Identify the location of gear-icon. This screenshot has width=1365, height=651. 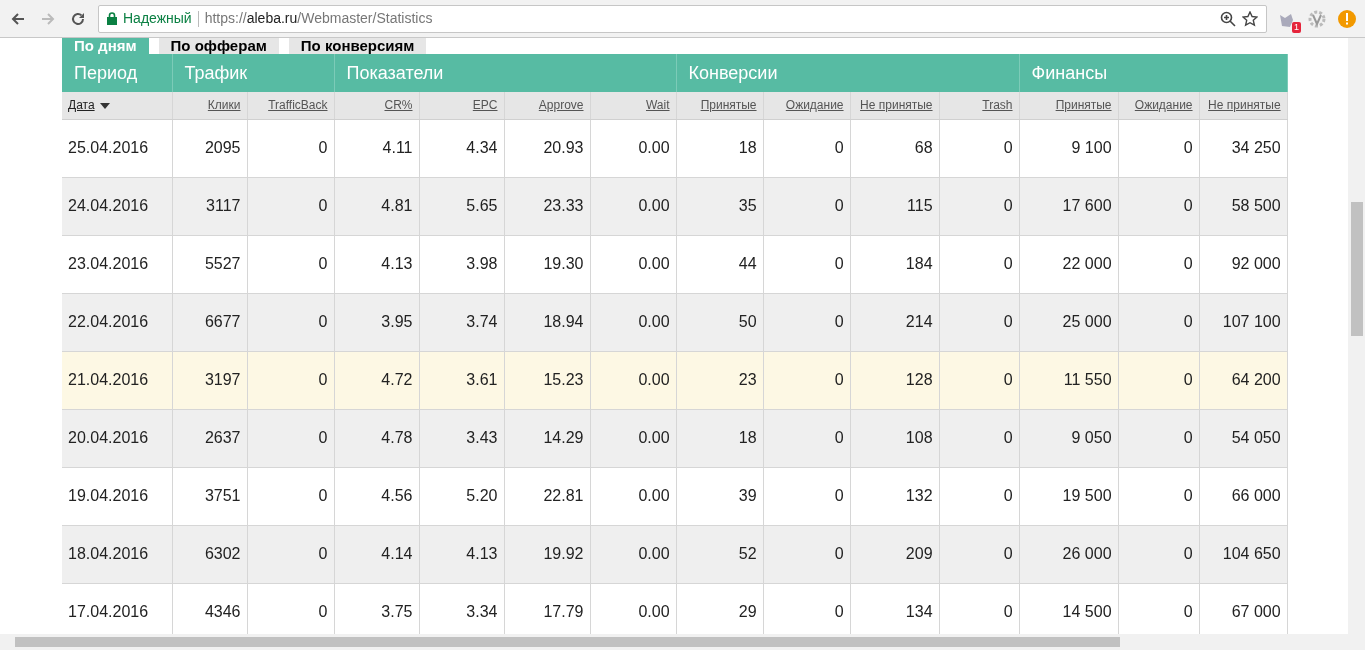
(1317, 18).